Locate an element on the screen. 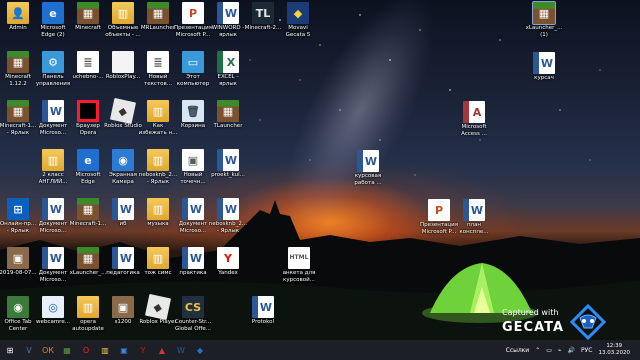 The image size is (640, 360). desktop-icon-pc: ▭ Этот компьютер is located at coordinates (193, 75).